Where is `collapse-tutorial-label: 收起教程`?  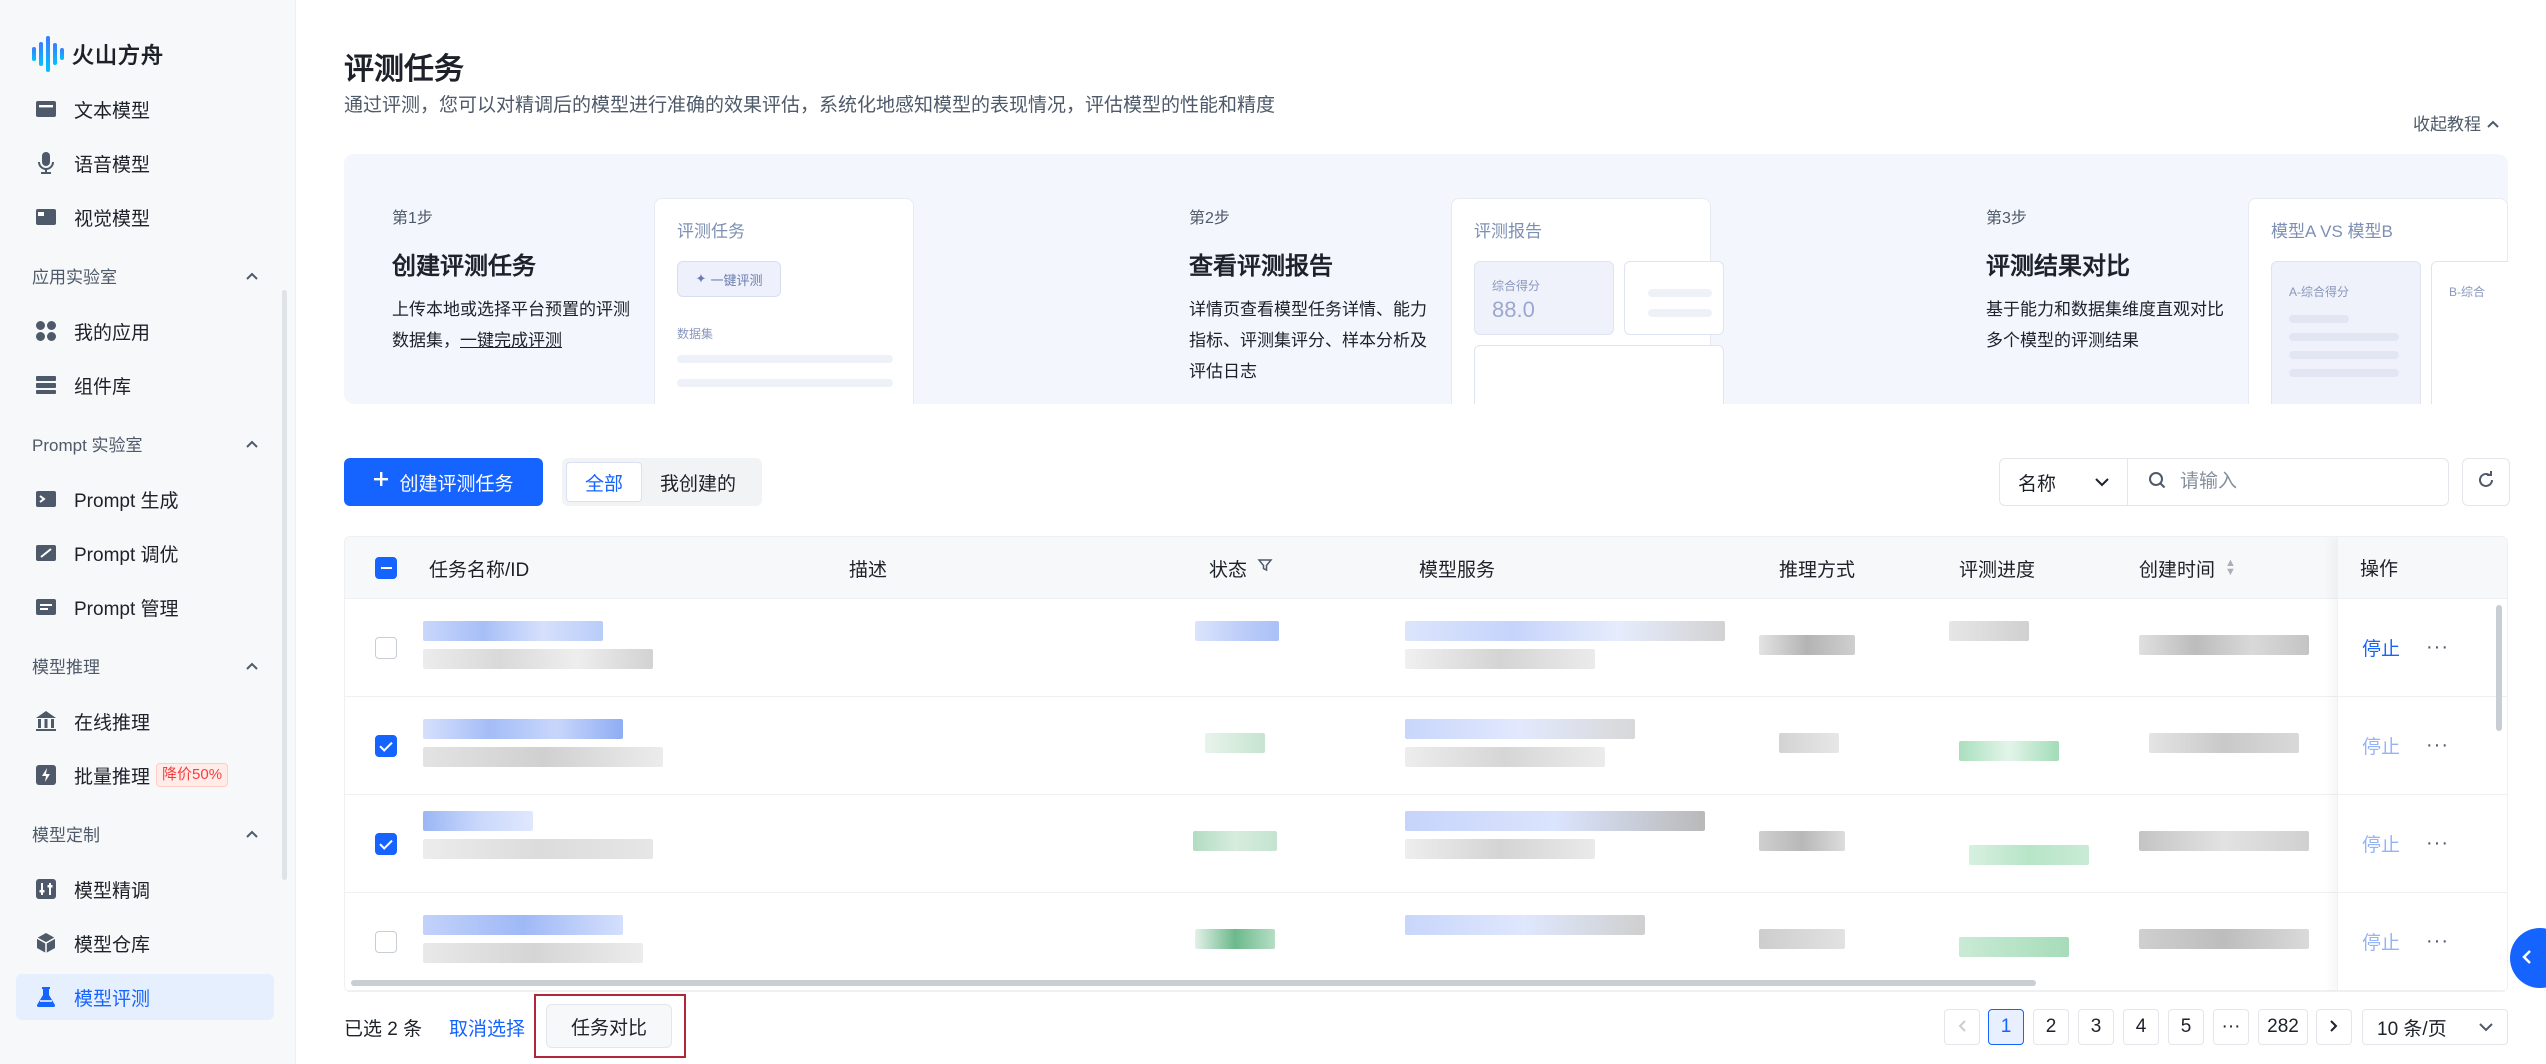 collapse-tutorial-label: 收起教程 is located at coordinates (2447, 124).